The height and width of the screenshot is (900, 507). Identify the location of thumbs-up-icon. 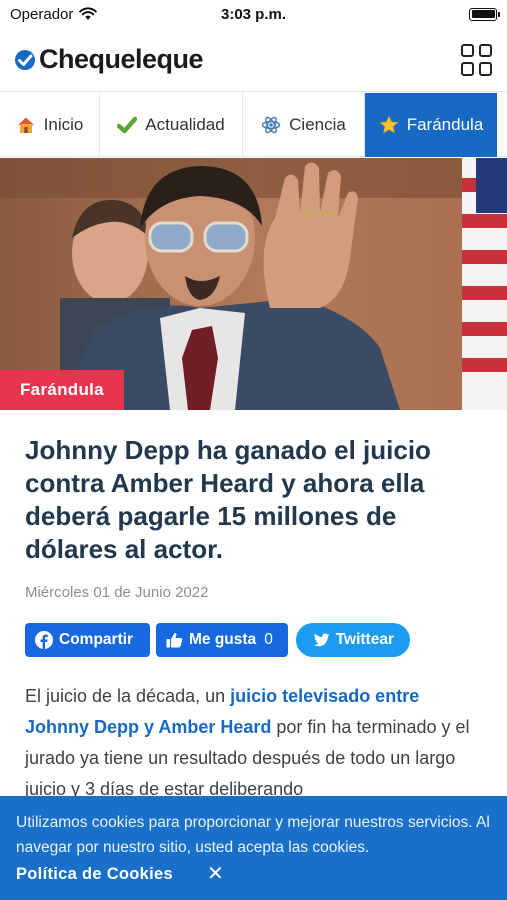
(174, 640).